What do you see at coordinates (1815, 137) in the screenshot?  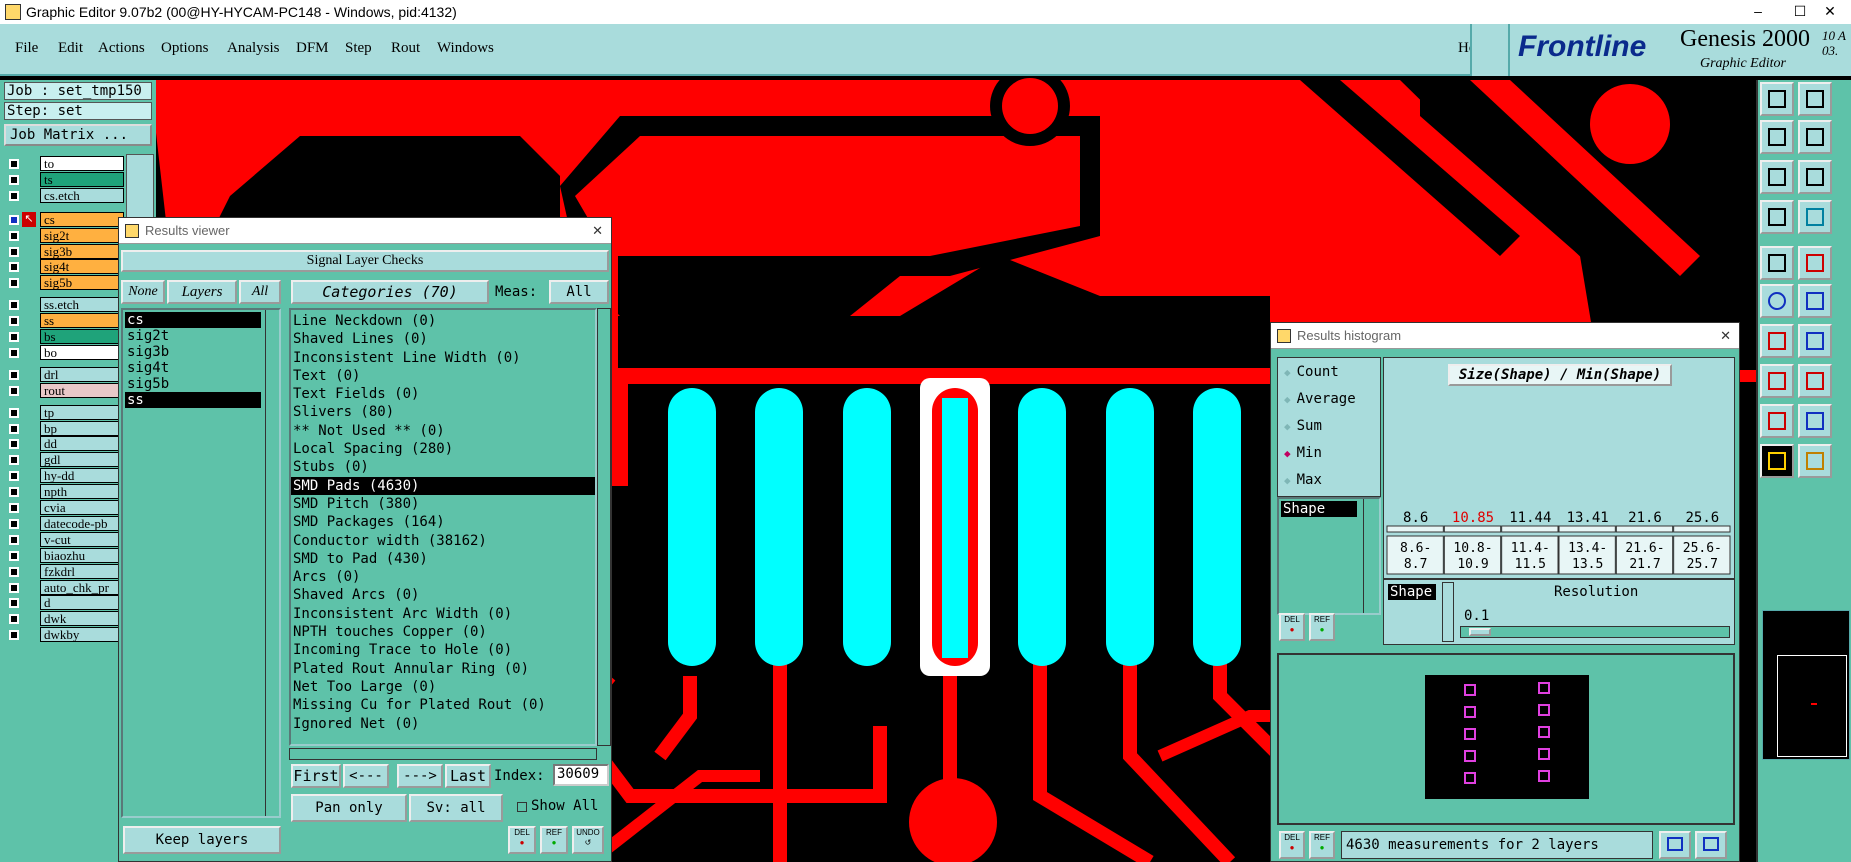 I see `tool-pan-right-icon` at bounding box center [1815, 137].